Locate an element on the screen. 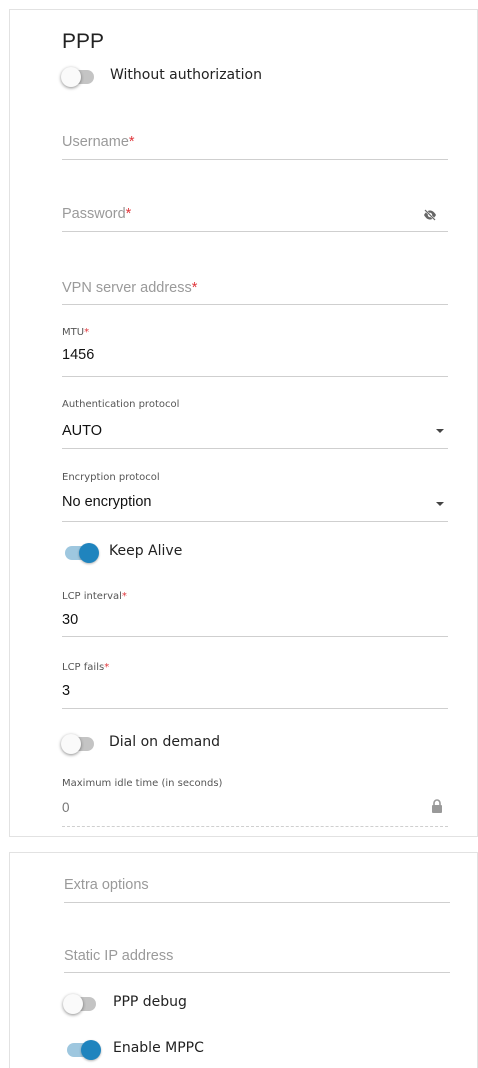 The width and height of the screenshot is (478, 1068). encryption-protocol-label: Encryption protocol is located at coordinates (111, 477).